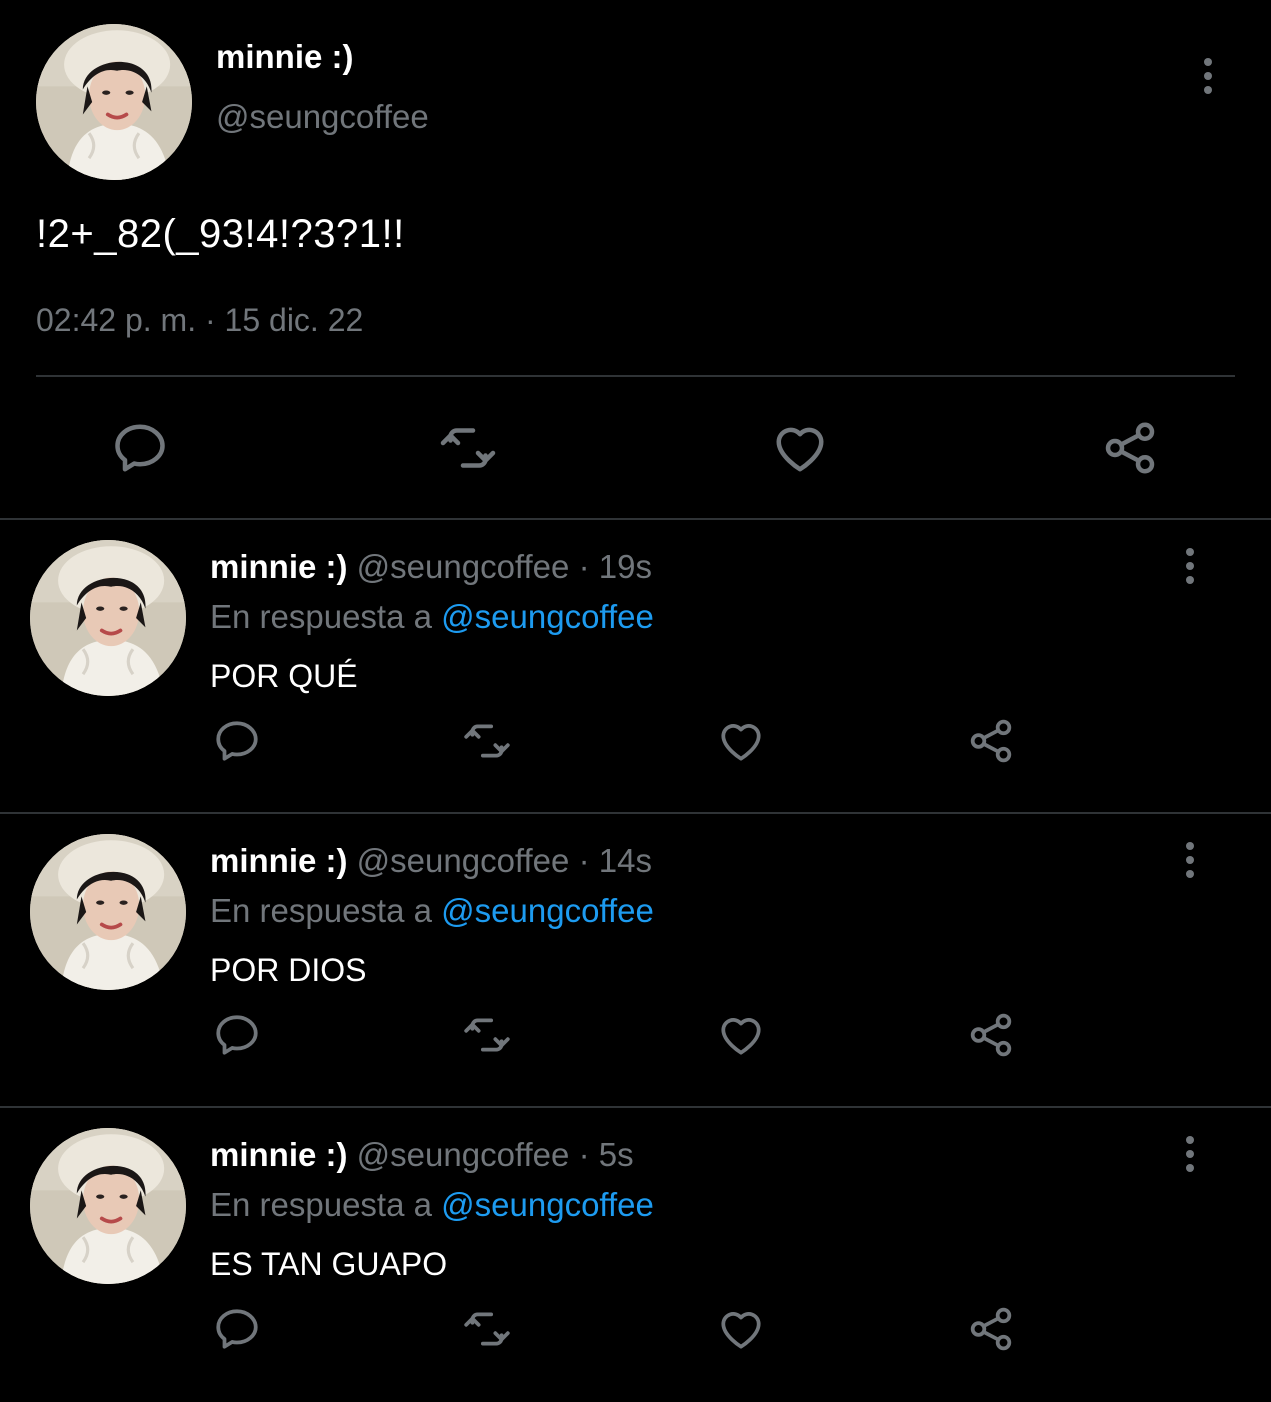 Image resolution: width=1271 pixels, height=1402 pixels. I want to click on reply-text: POR QUÉ, so click(284, 676).